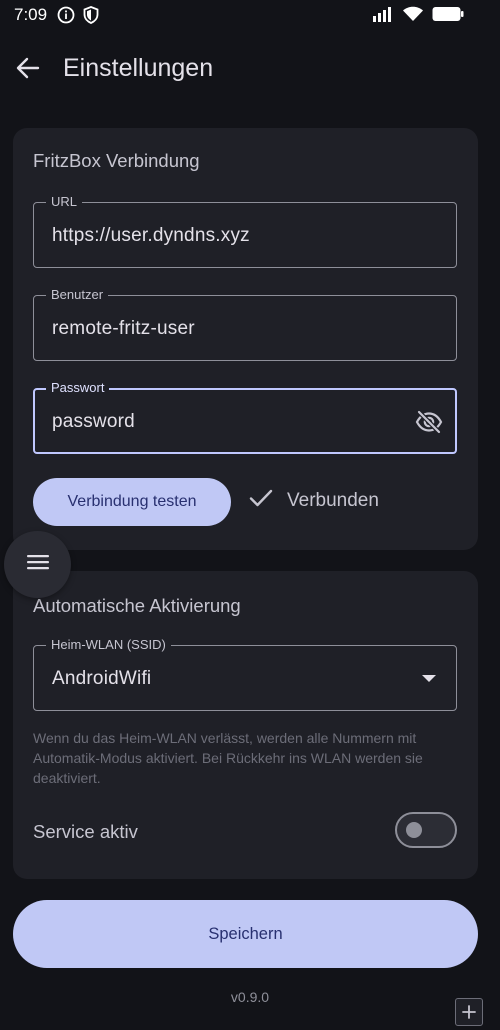 The width and height of the screenshot is (500, 1030). I want to click on connection-card-title: FritzBox Verbindung, so click(116, 160).